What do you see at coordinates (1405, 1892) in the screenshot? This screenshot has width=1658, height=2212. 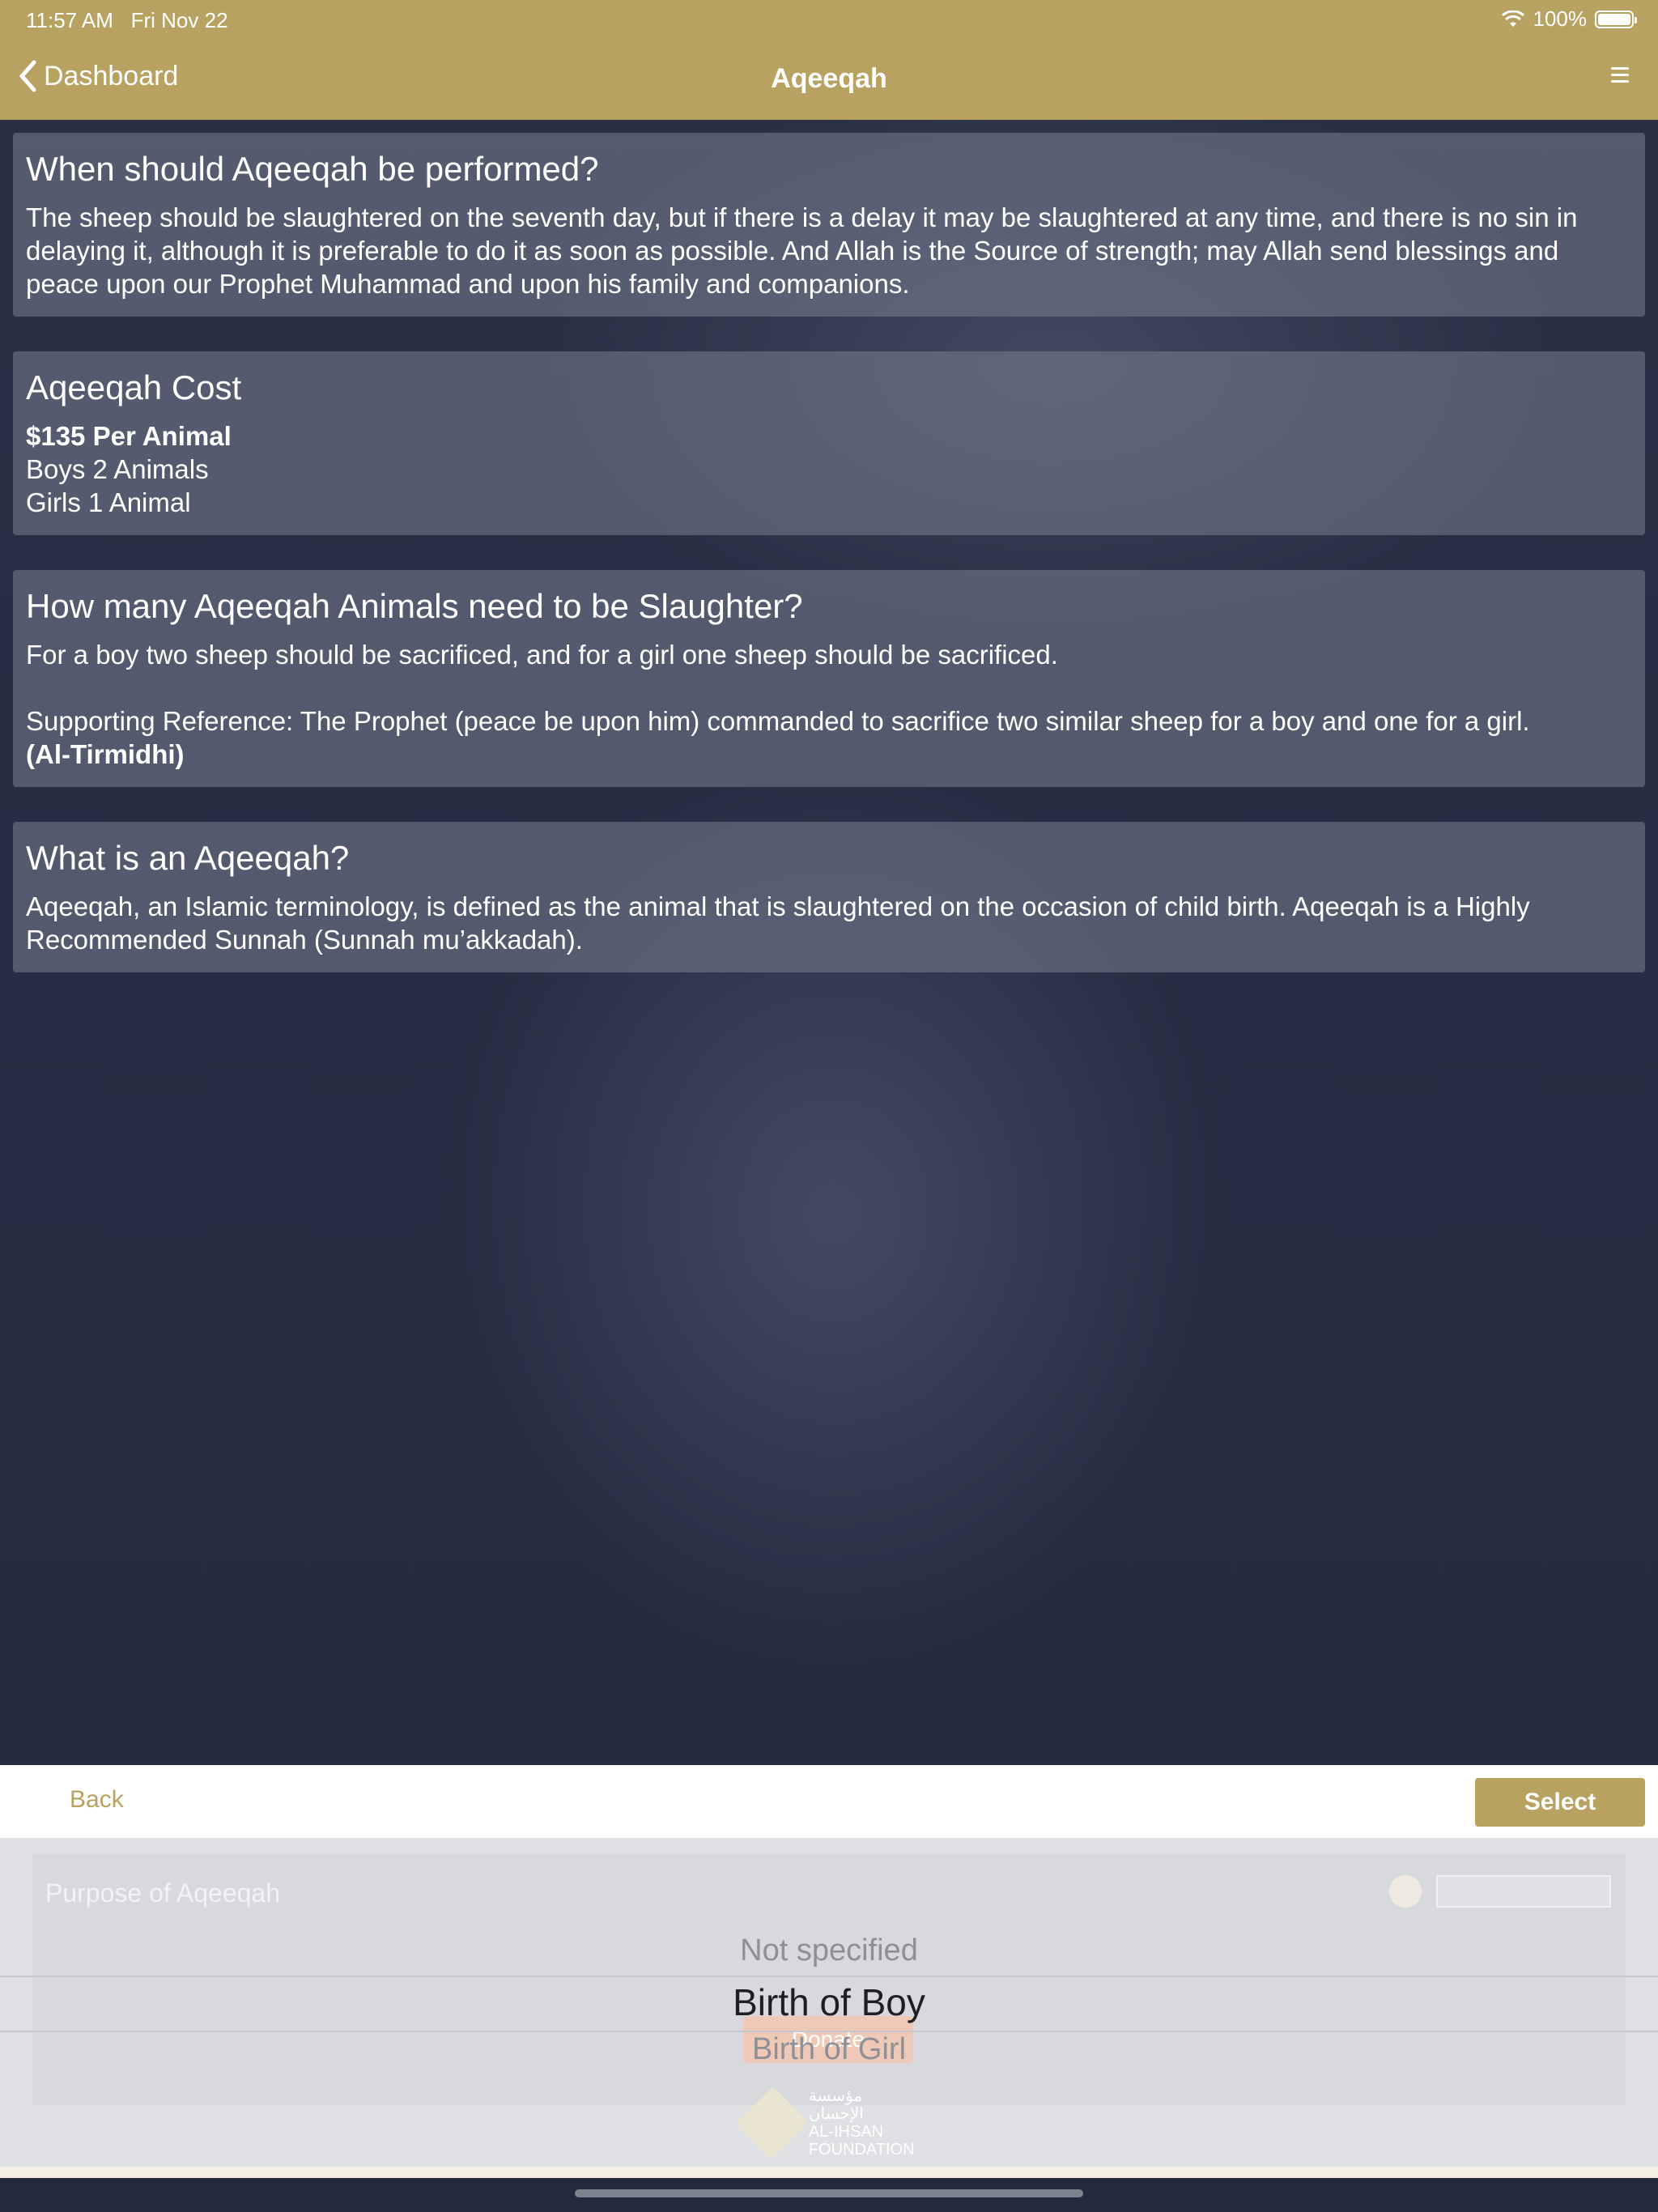 I see `radio-icon` at bounding box center [1405, 1892].